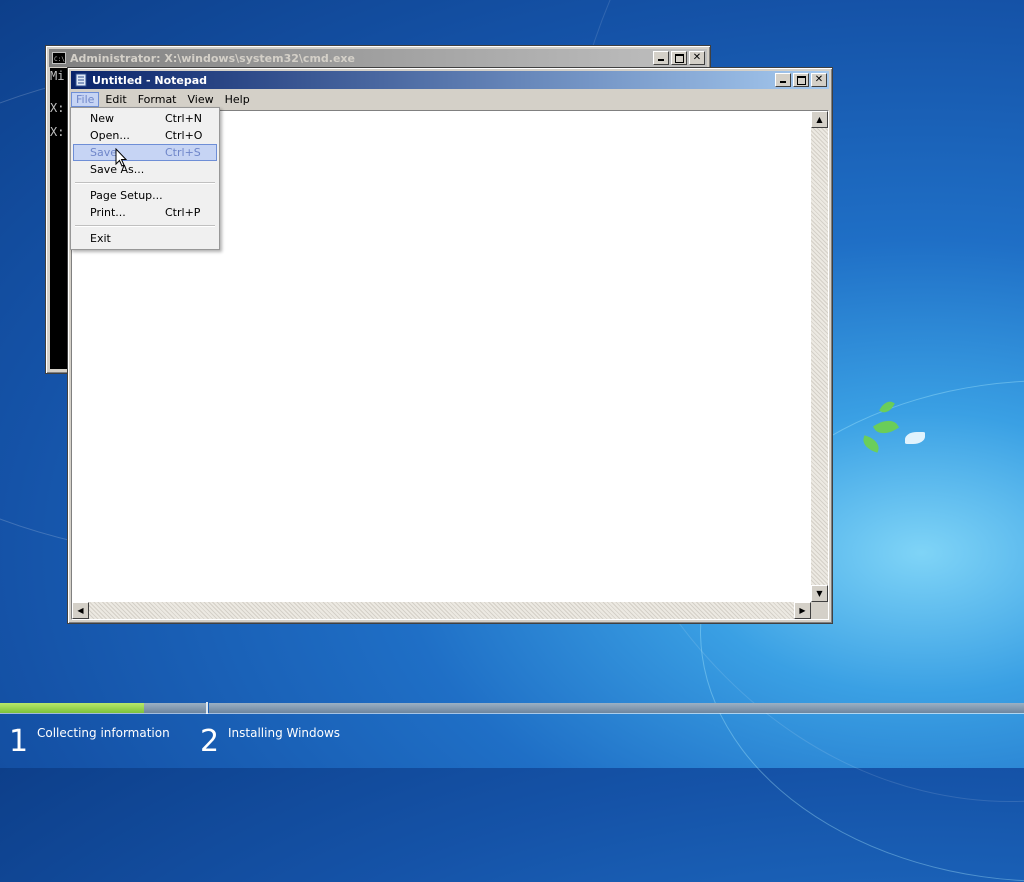 Image resolution: width=1024 pixels, height=882 pixels. Describe the element at coordinates (450, 80) in the screenshot. I see `notepad-titlebar: Untitled - Notepad ✕` at that location.